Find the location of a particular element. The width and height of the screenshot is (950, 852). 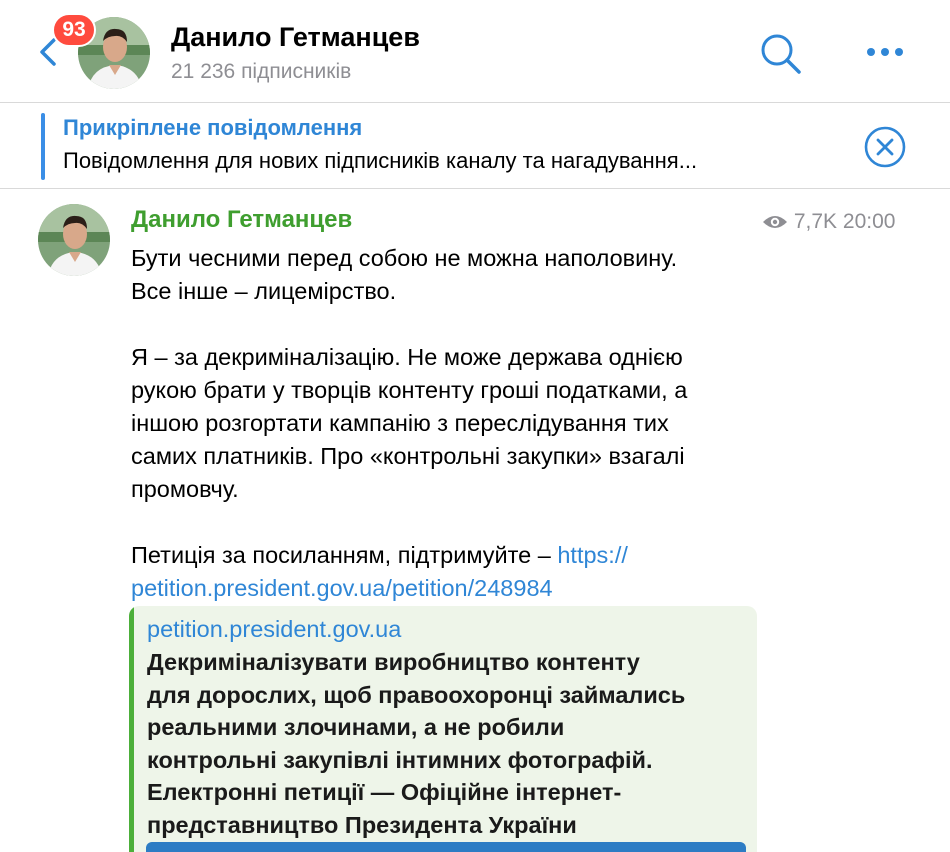

chat-header: 93 Данило Гетманцев 21 236 підписників is located at coordinates (475, 51).